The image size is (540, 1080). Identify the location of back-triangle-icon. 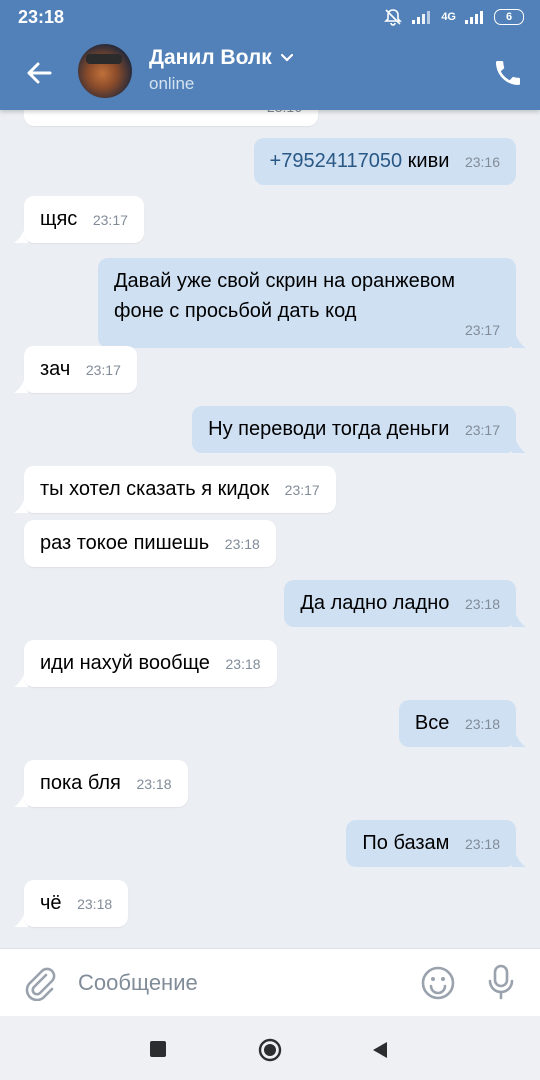
(380, 1050).